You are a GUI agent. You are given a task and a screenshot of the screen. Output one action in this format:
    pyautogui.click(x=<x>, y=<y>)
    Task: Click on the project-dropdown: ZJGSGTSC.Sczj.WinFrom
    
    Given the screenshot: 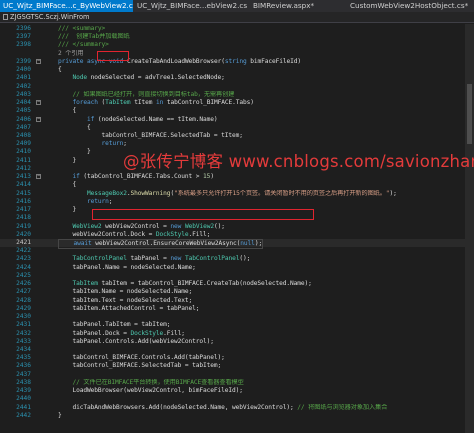 What is the action you would take?
    pyautogui.click(x=49, y=17)
    